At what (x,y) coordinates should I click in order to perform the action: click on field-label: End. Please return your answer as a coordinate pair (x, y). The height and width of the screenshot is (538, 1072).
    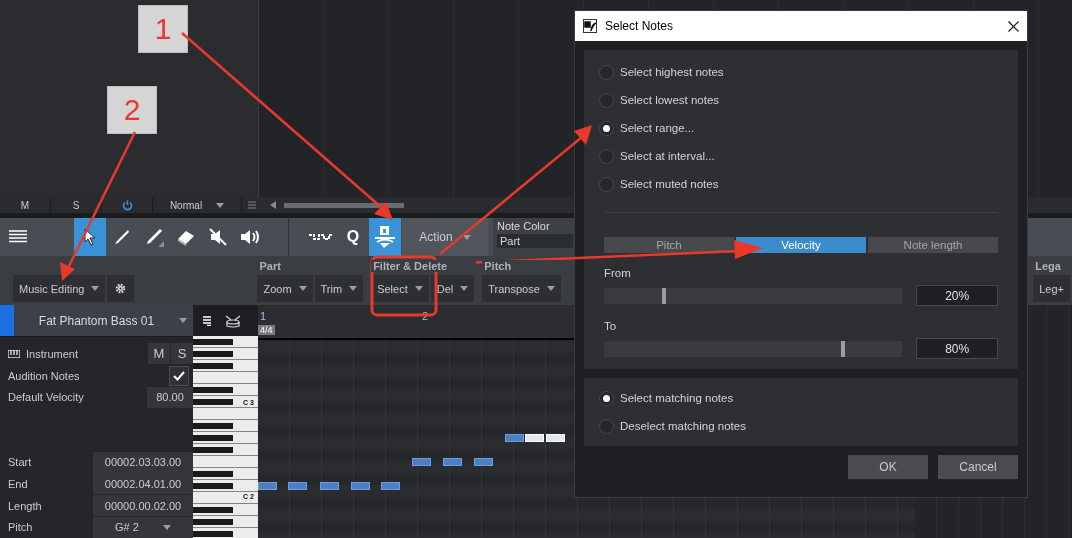
    Looking at the image, I should click on (18, 483).